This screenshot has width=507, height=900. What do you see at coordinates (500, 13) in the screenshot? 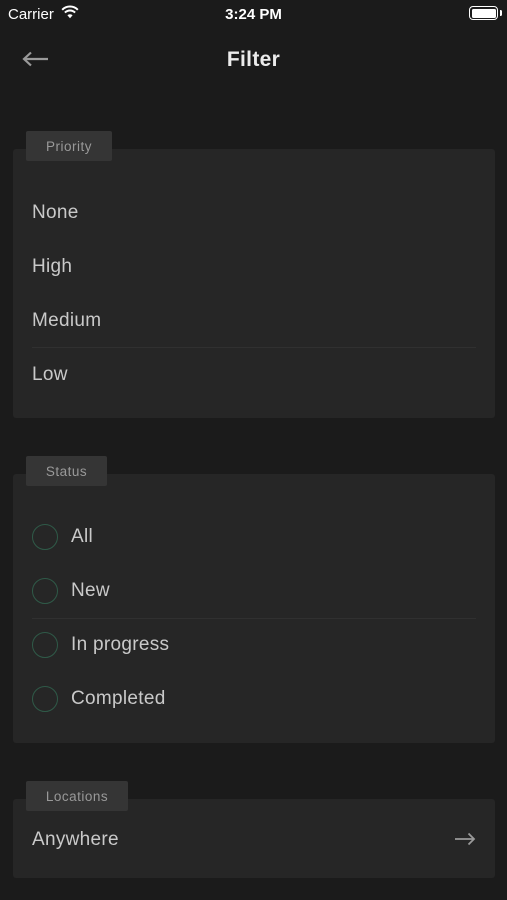
I see `battery-tip` at bounding box center [500, 13].